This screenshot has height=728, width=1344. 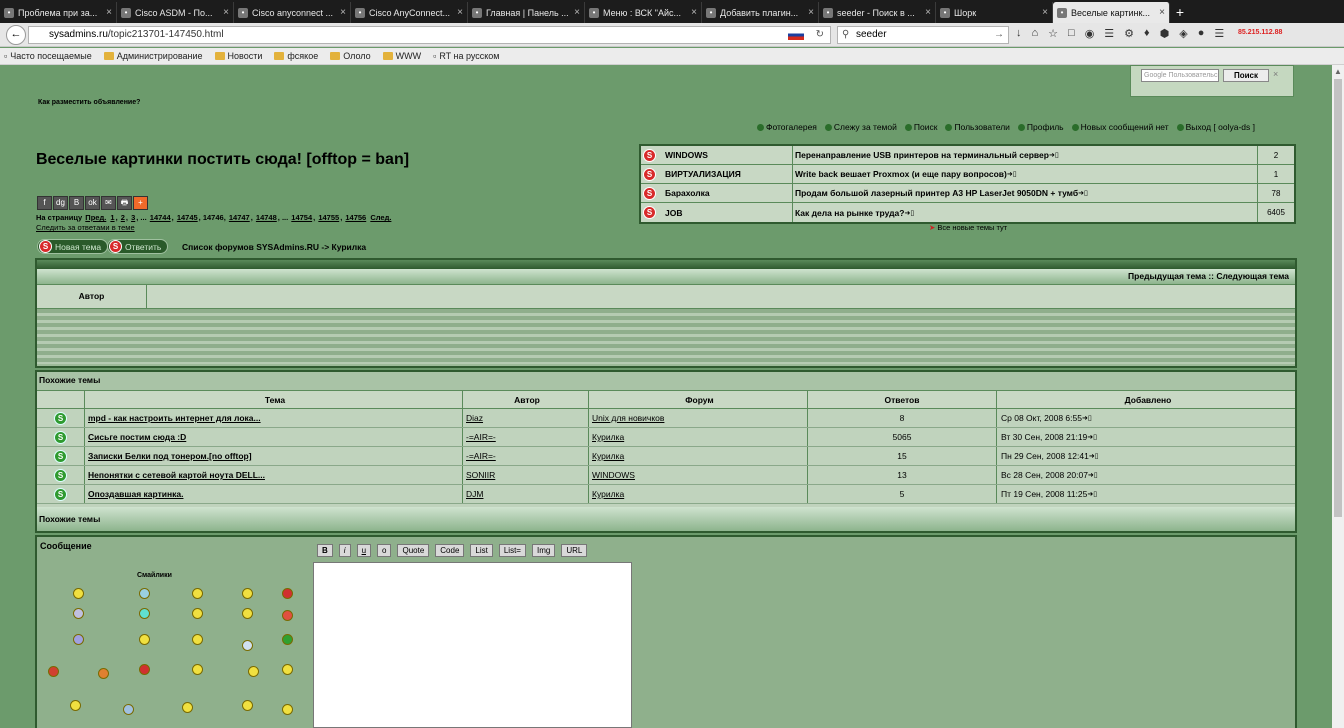 What do you see at coordinates (999, 35) in the screenshot?
I see `search-go-icon: →` at bounding box center [999, 35].